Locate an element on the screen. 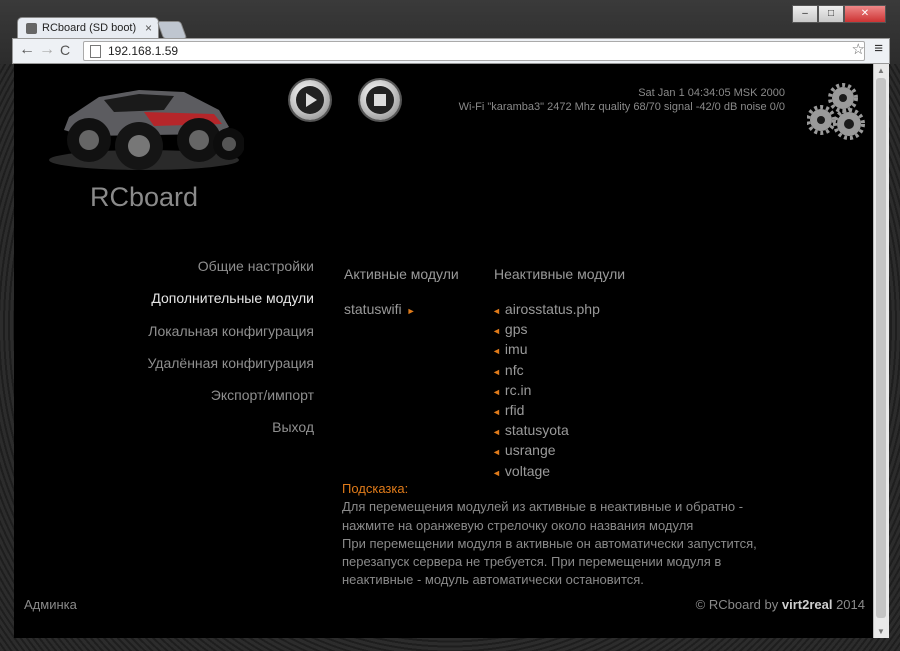 Image resolution: width=900 pixels, height=651 pixels. settings-gears-icon is located at coordinates (837, 112).